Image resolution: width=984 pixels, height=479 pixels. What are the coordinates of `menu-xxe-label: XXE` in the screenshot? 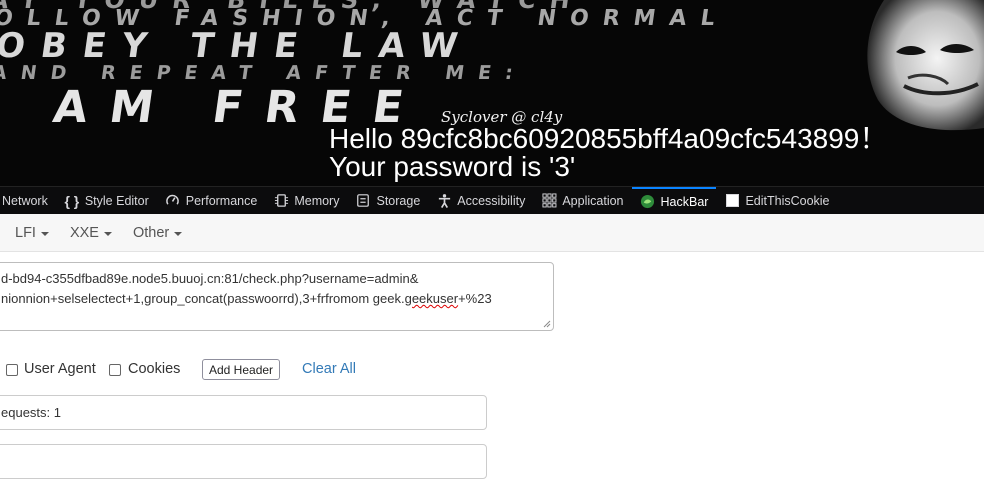 It's located at (84, 232).